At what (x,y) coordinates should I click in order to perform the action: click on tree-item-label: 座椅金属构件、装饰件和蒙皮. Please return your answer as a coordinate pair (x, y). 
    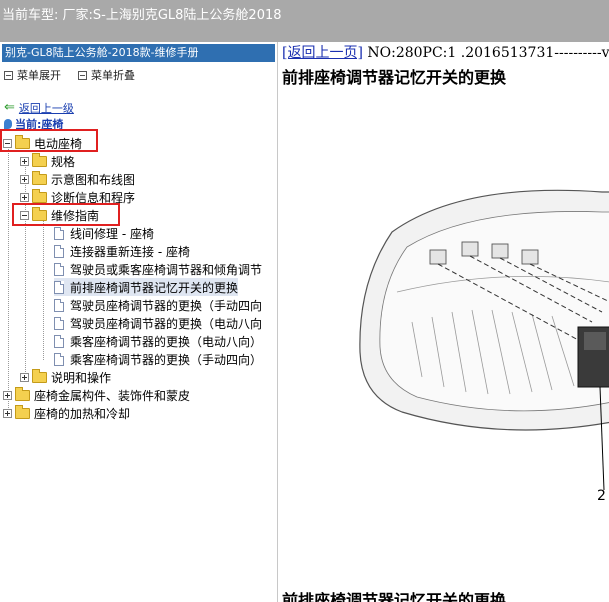
    Looking at the image, I should click on (112, 395).